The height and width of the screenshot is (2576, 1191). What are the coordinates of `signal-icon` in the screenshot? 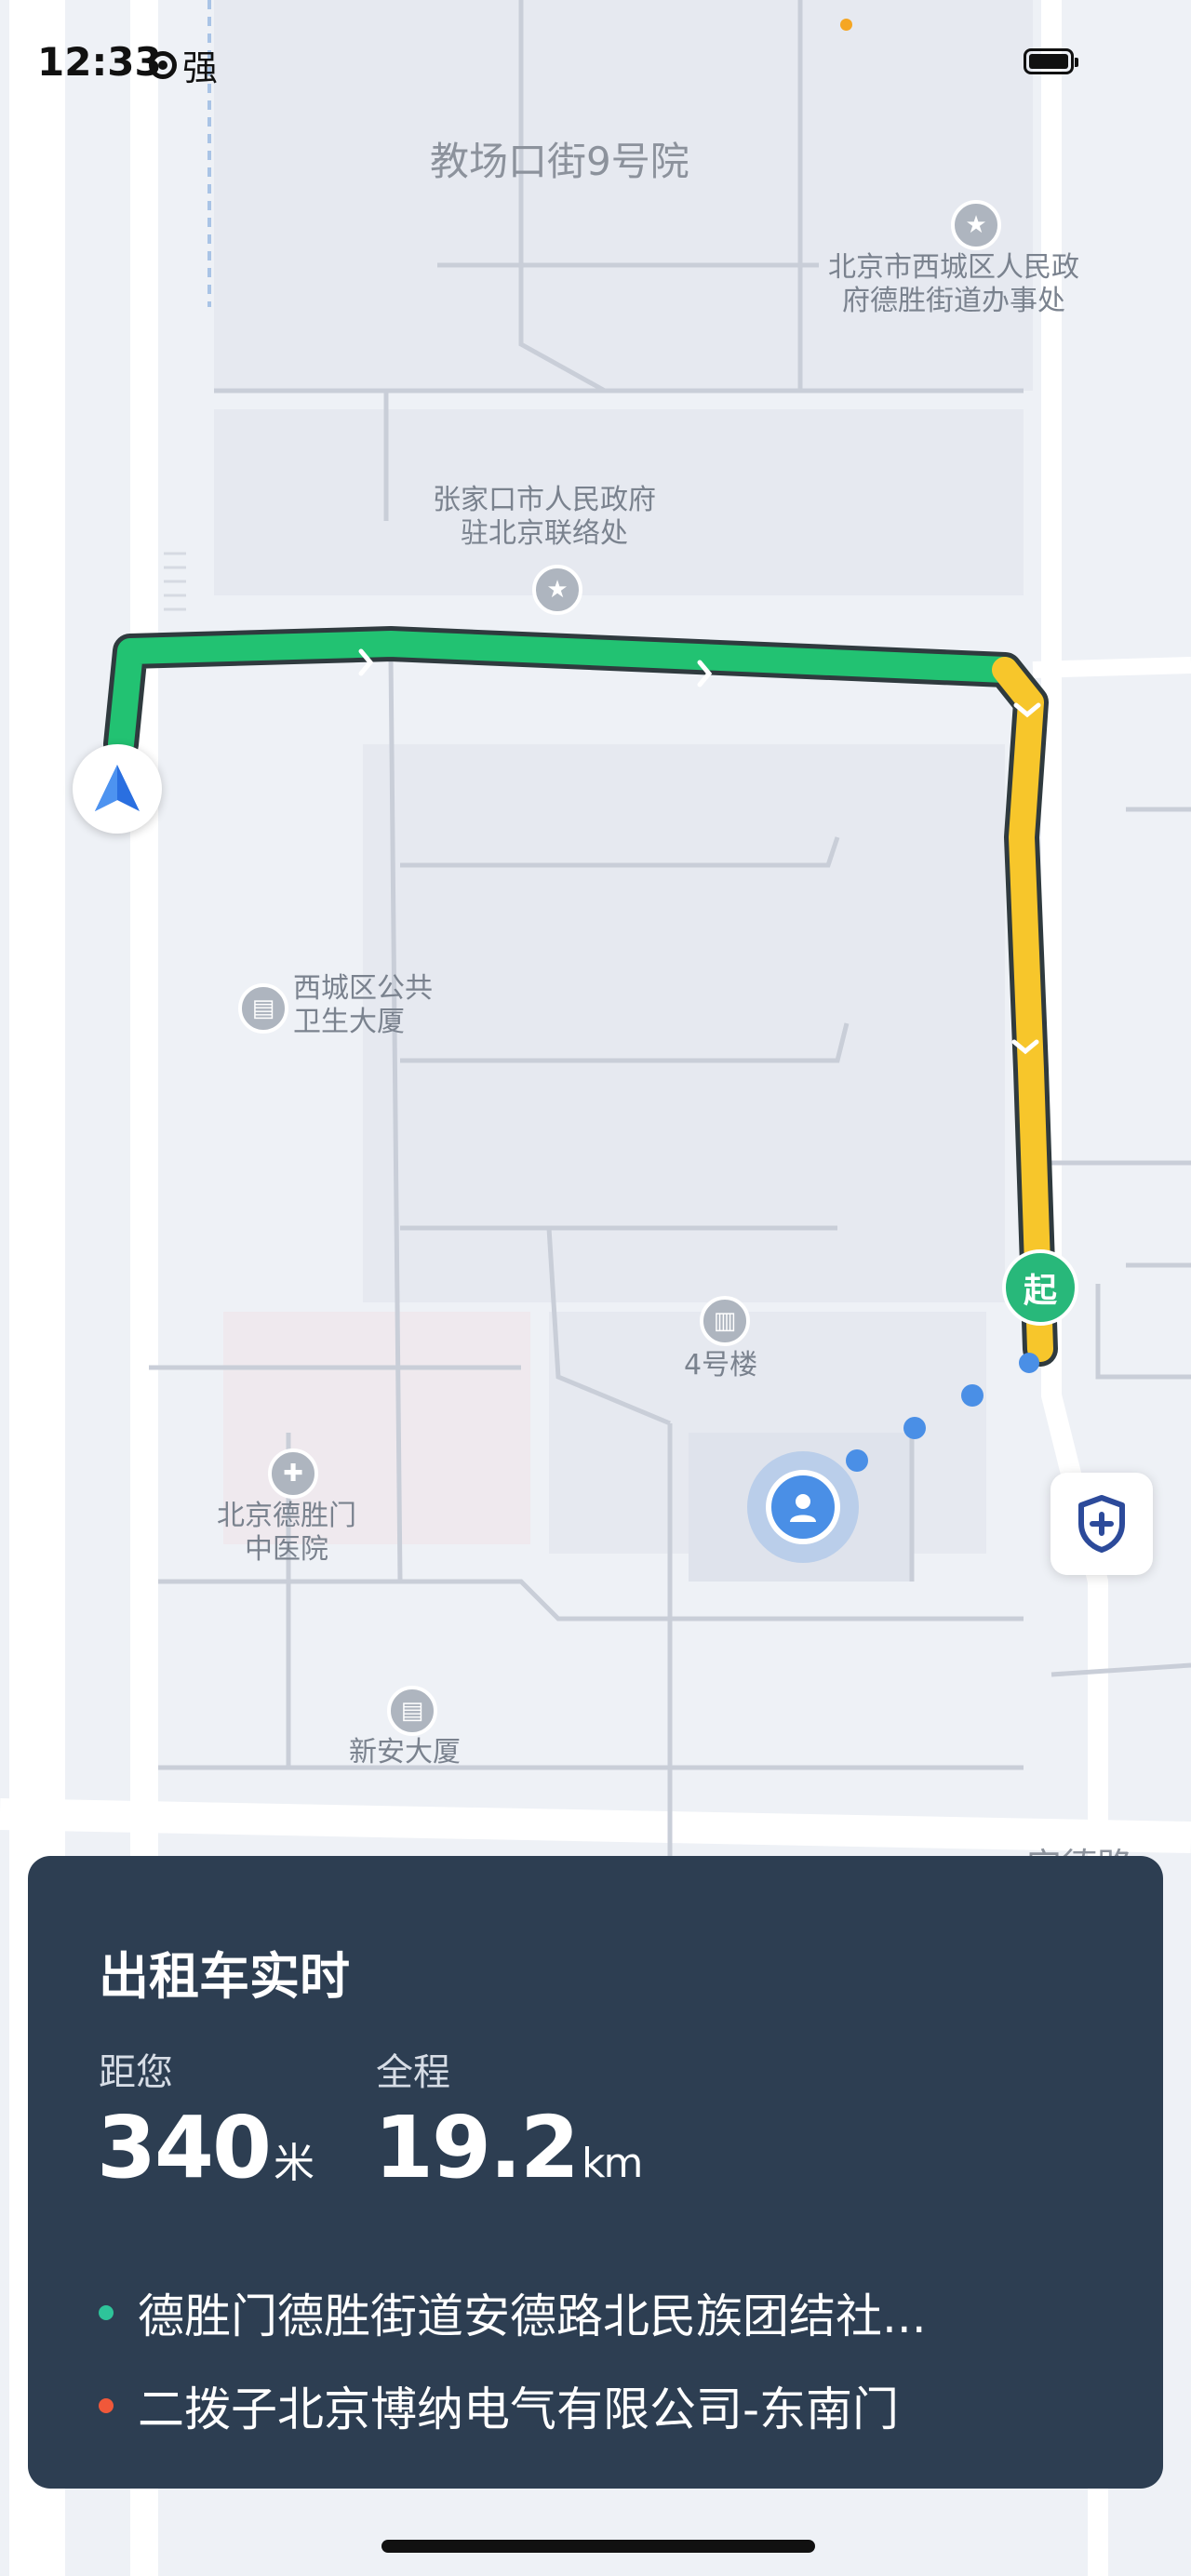 It's located at (163, 64).